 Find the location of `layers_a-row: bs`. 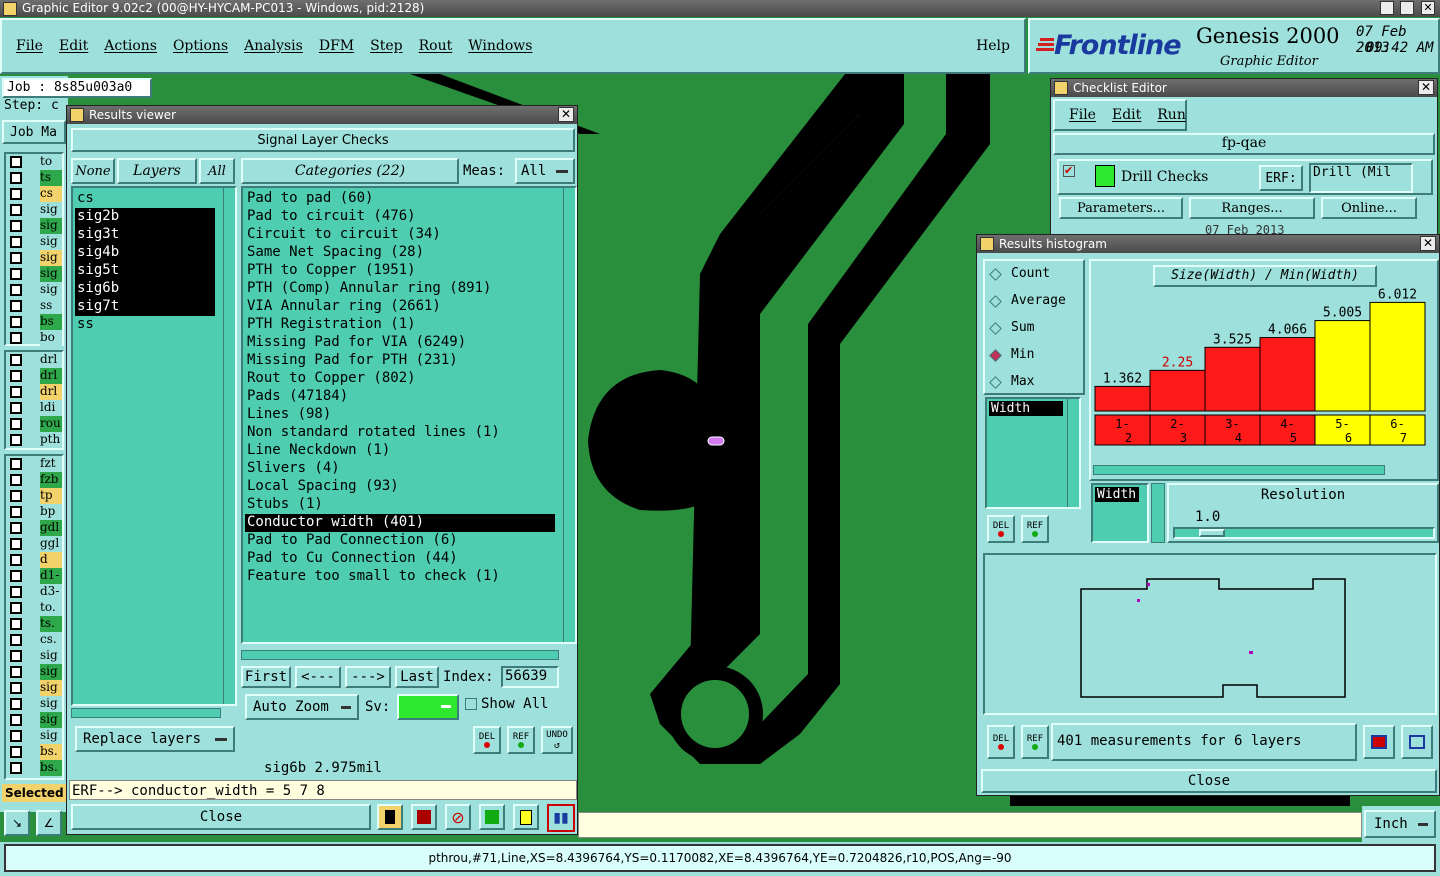

layers_a-row: bs is located at coordinates (34, 322).